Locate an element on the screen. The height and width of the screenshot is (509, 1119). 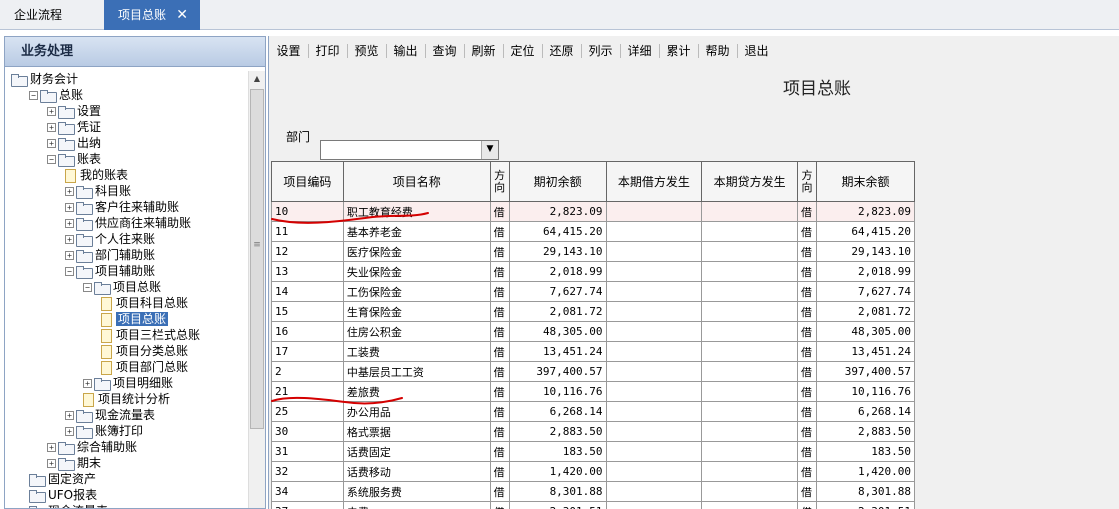
toolbar-button: 还原 is located at coordinates (561, 51).